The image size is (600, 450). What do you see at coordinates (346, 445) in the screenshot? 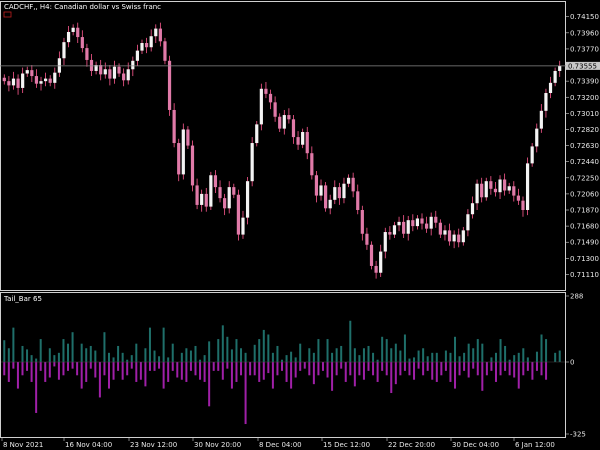
I see `time-tick-label: 15 Dec 12:00` at bounding box center [346, 445].